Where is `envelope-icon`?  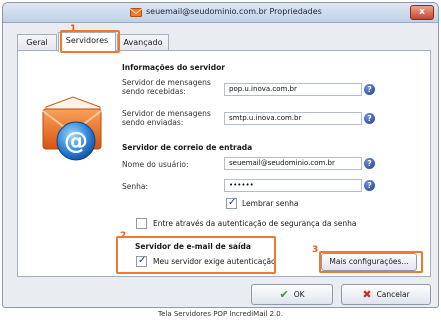 envelope-icon is located at coordinates (136, 12).